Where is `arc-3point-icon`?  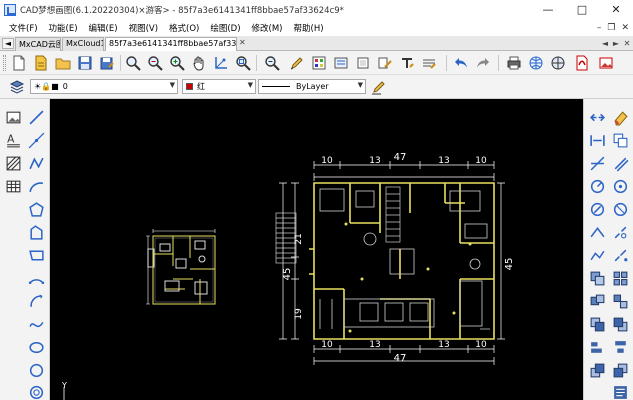
arc-3point-icon is located at coordinates (36, 278).